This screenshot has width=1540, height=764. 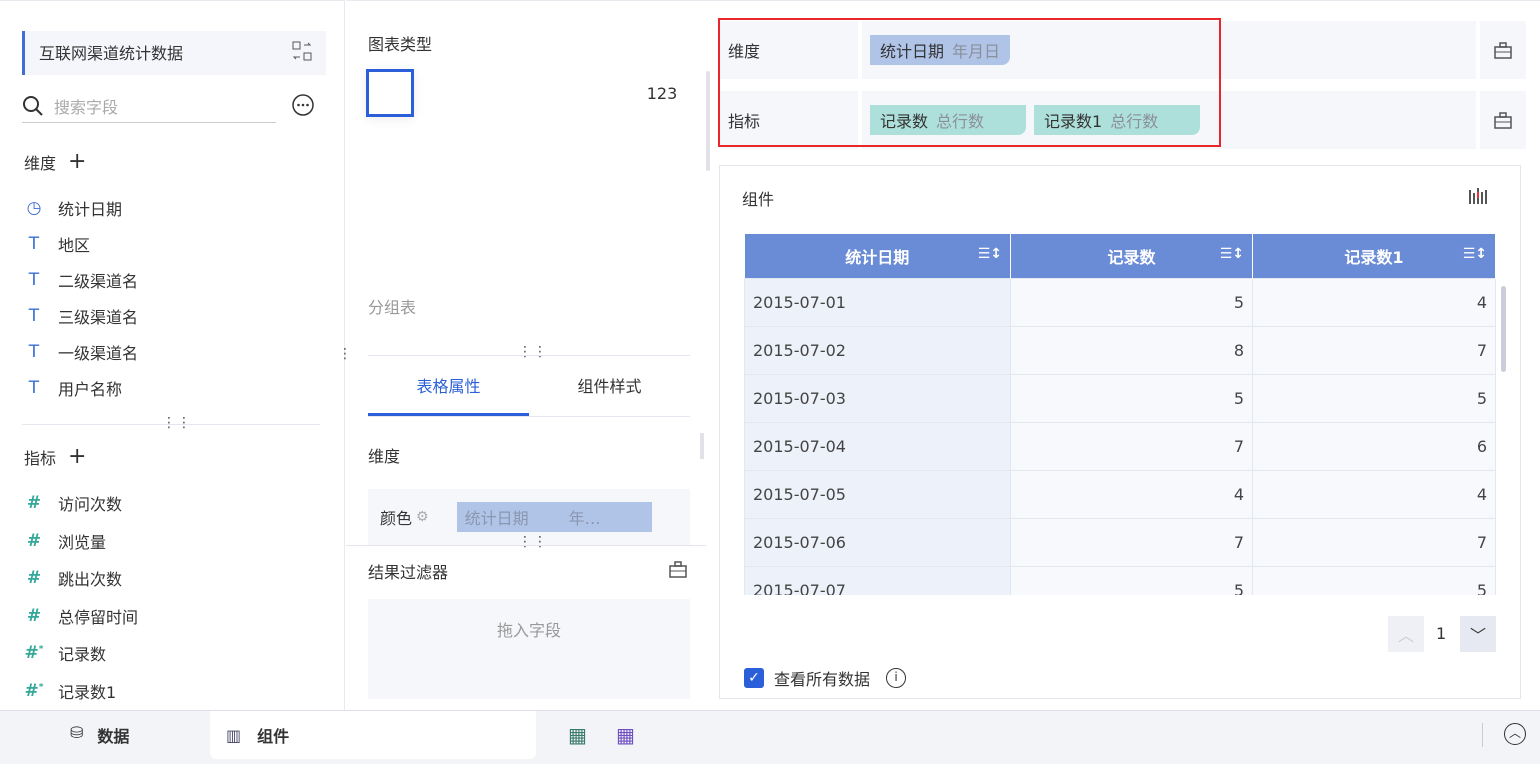 What do you see at coordinates (877, 256) in the screenshot?
I see `column-header: 统计日期 ☰↕` at bounding box center [877, 256].